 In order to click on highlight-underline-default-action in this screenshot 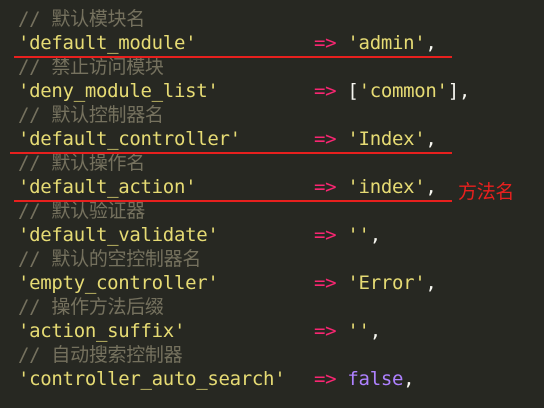, I will do `click(233, 201)`.